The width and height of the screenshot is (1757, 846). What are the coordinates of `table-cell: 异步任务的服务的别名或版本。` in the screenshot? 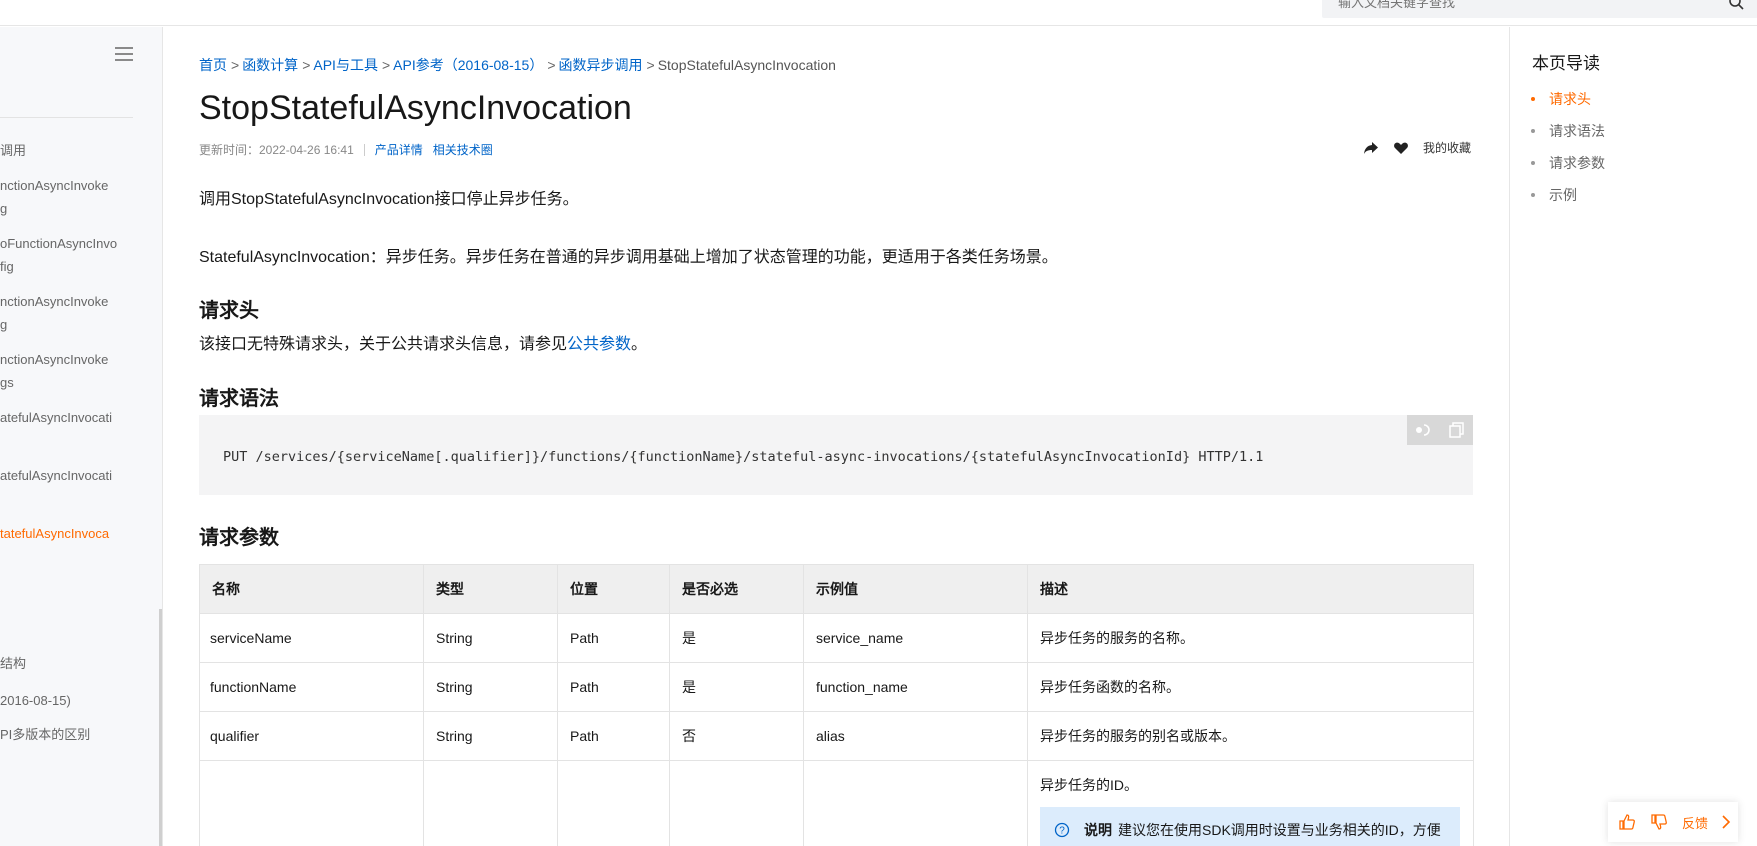 It's located at (1250, 736).